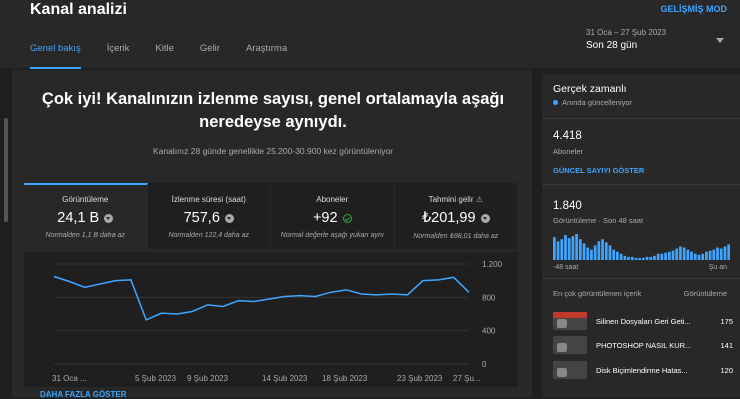  Describe the element at coordinates (55, 56) in the screenshot. I see `tab-overview: Genel bakış` at that location.